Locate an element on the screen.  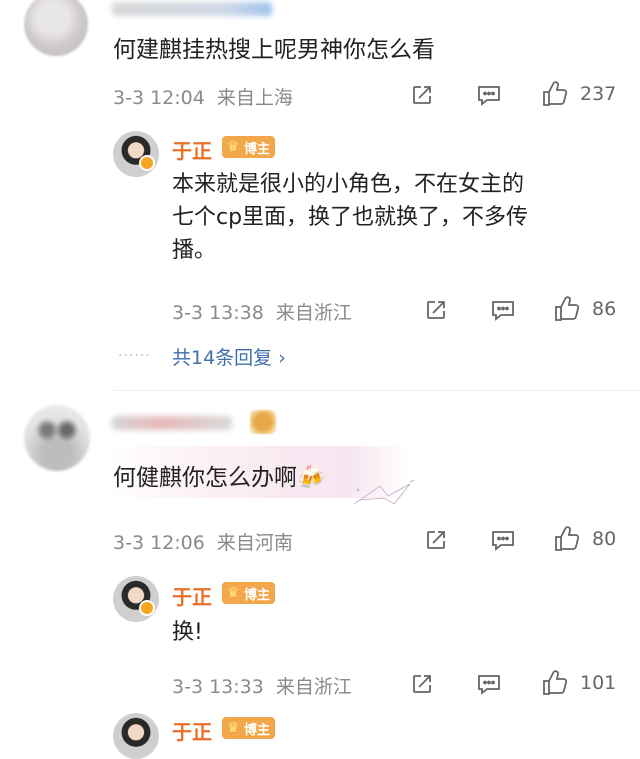
reply-date: 3-3 13:33 is located at coordinates (218, 687).